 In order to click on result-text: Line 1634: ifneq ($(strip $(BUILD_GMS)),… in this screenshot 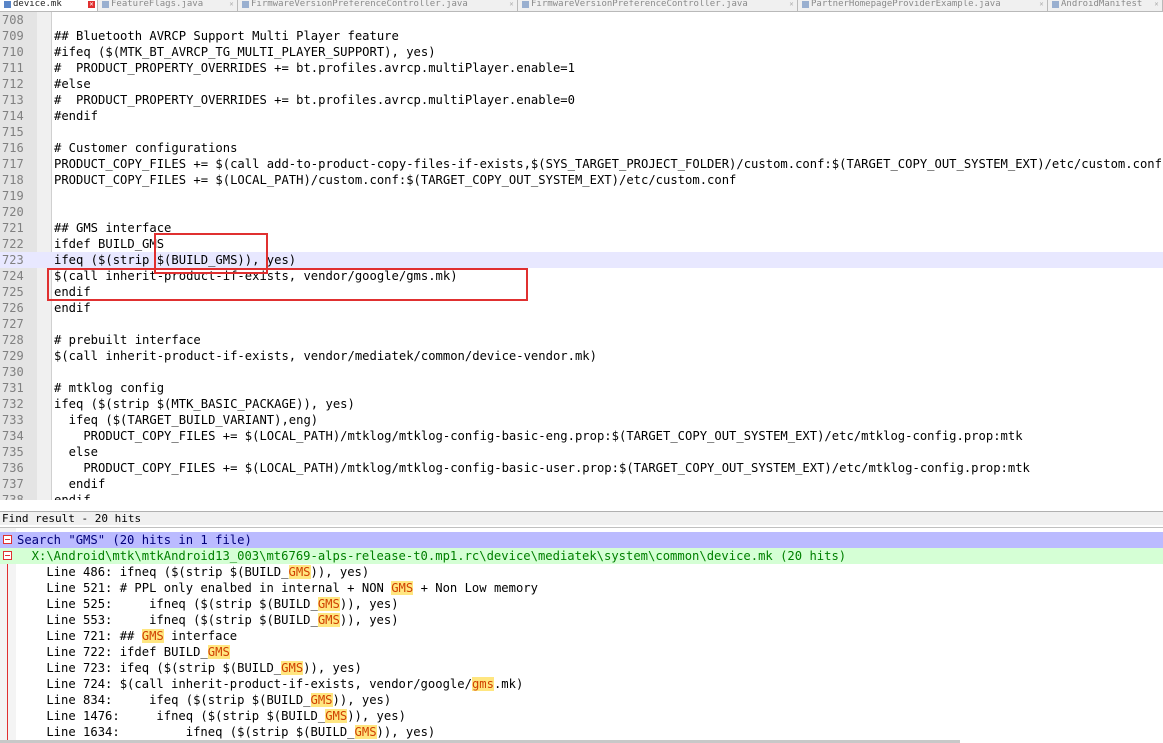, I will do `click(226, 732)`.